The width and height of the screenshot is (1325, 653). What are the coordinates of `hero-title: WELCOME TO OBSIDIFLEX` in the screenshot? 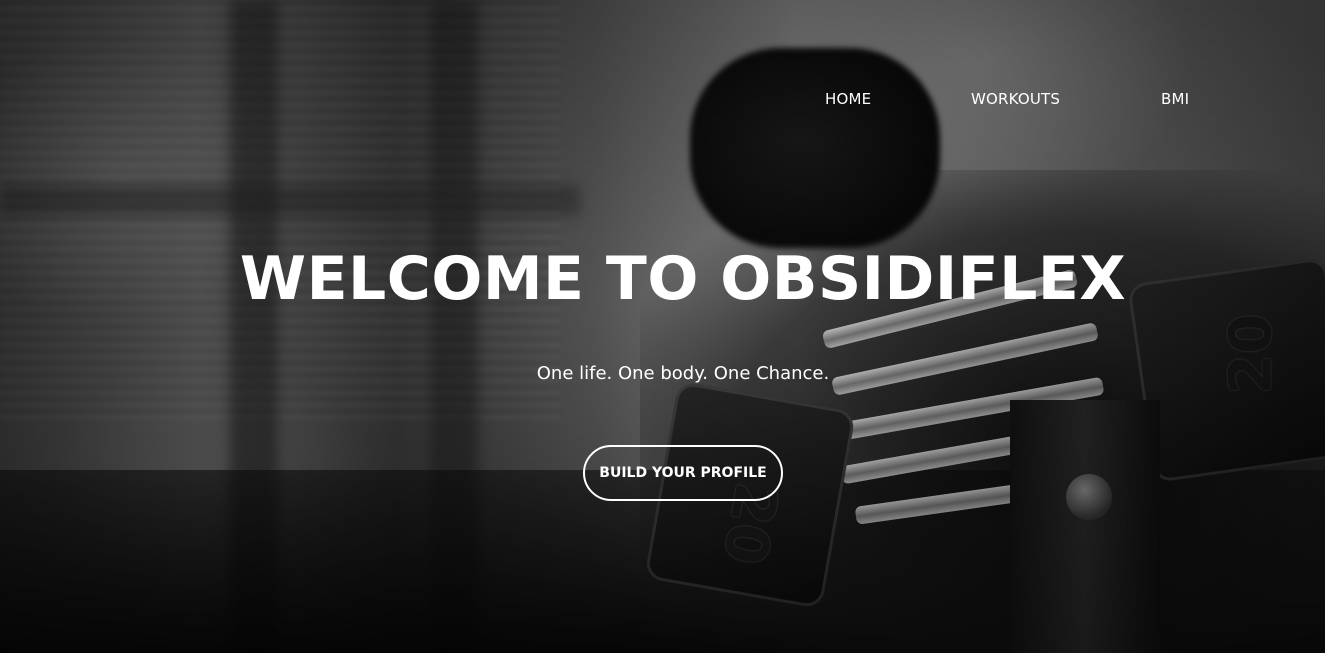 It's located at (683, 279).